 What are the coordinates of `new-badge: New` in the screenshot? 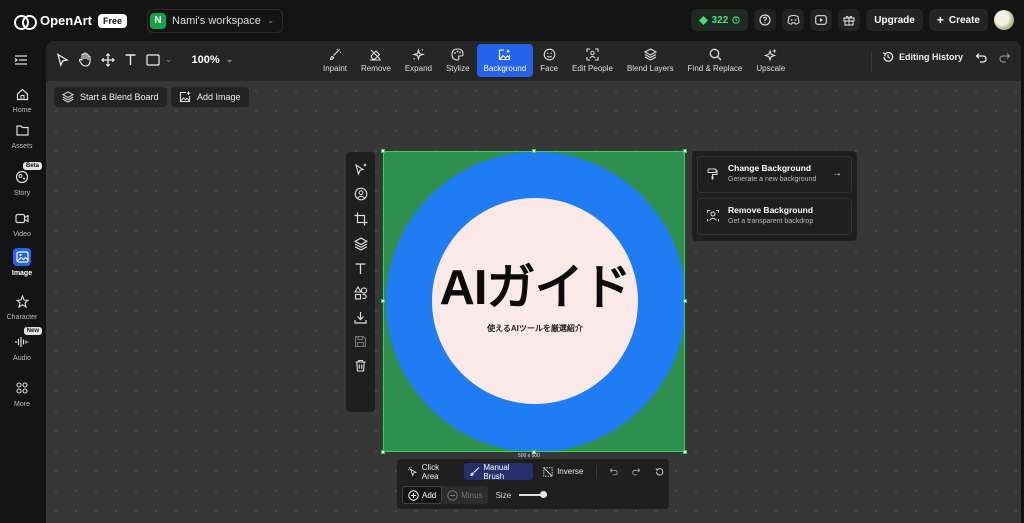 It's located at (32, 331).